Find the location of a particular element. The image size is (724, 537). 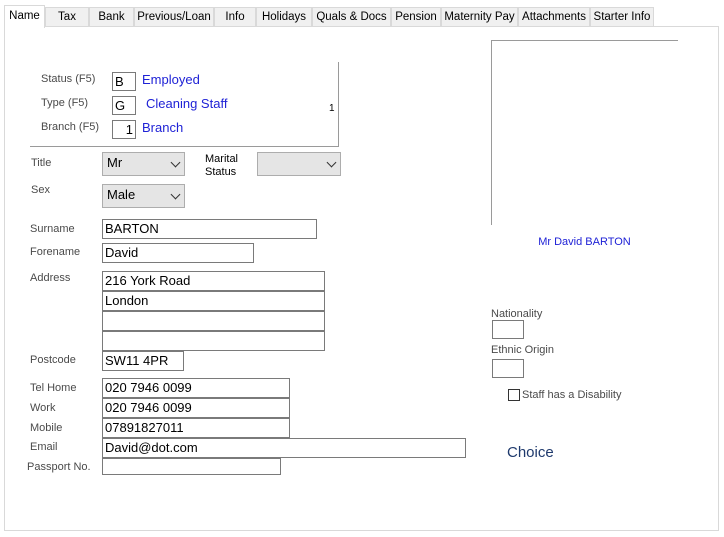

sex-select-value: Male is located at coordinates (121, 194).